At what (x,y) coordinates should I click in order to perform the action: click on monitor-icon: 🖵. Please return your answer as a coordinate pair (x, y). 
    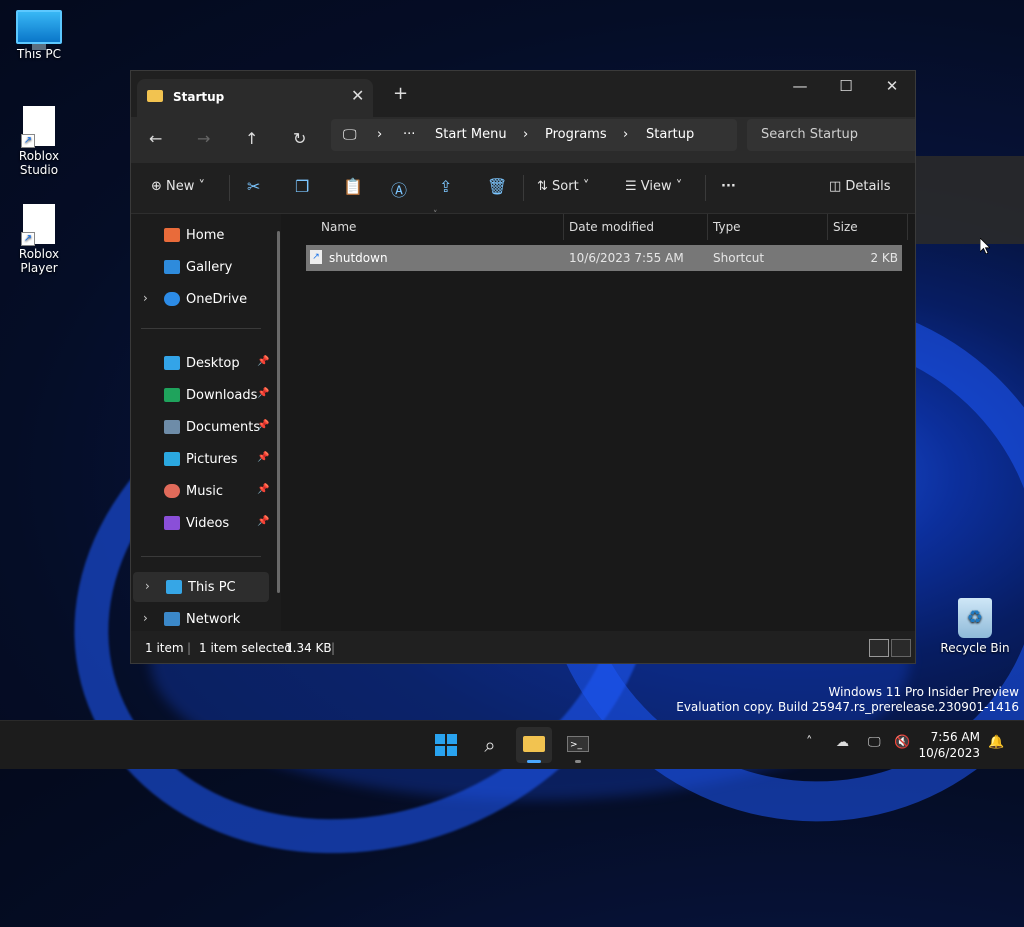
    Looking at the image, I should click on (350, 135).